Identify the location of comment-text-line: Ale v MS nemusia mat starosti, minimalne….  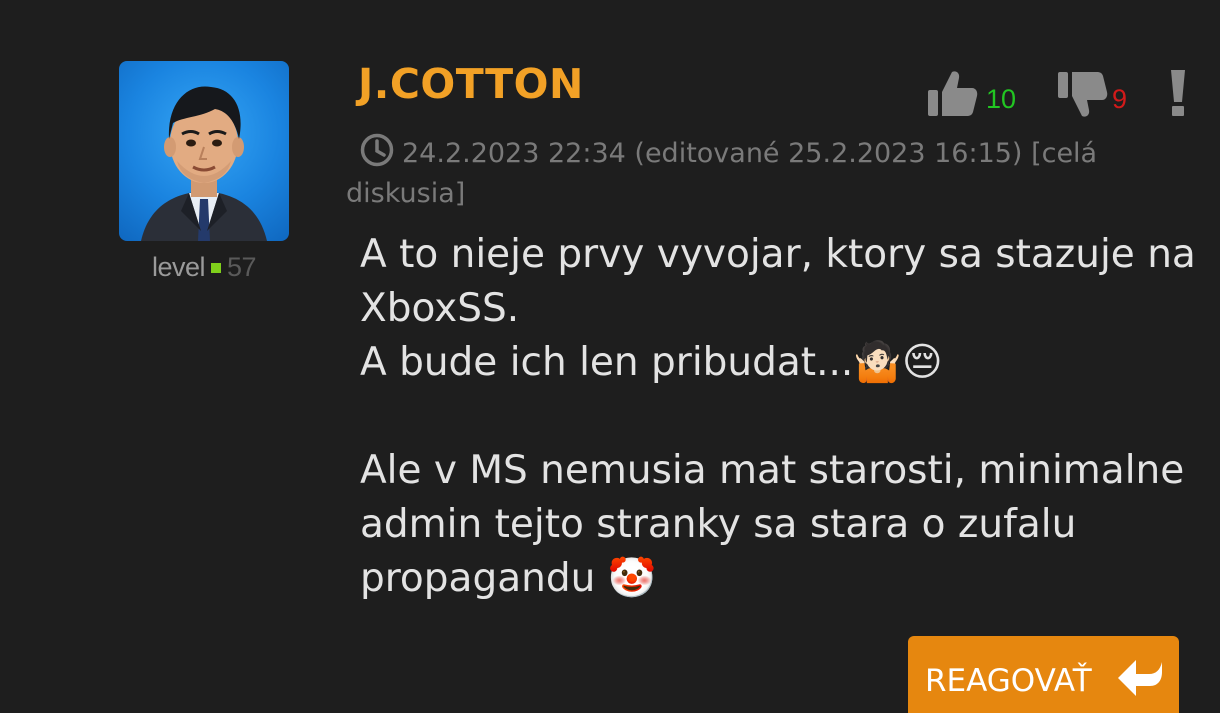
(772, 524).